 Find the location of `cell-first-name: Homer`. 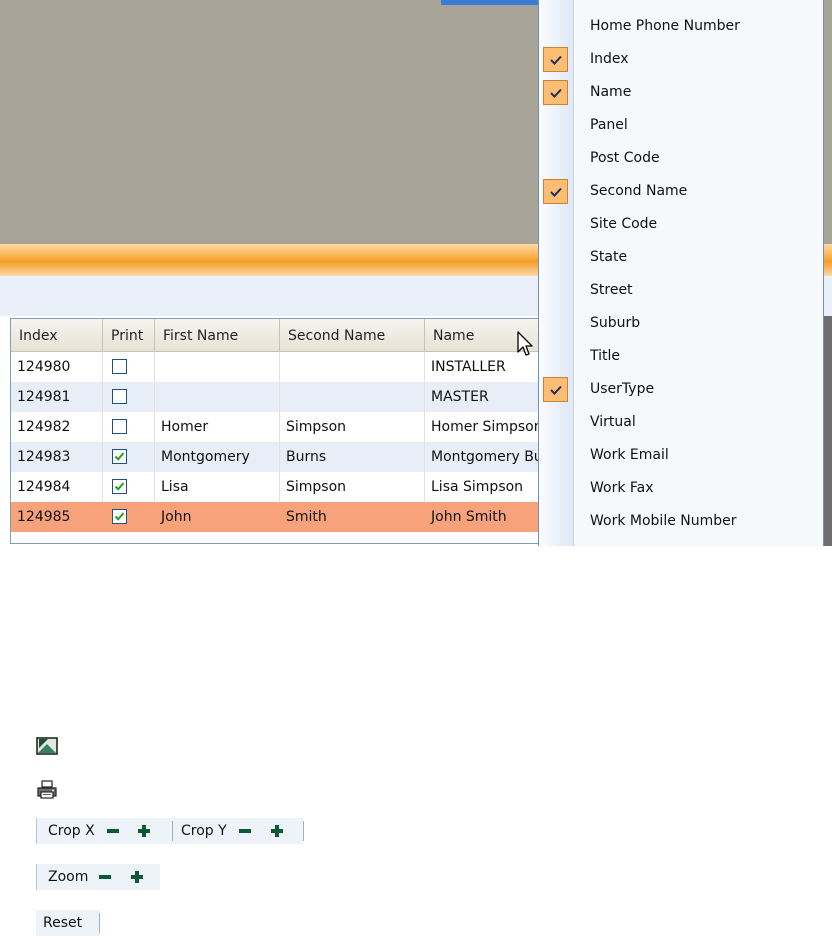

cell-first-name: Homer is located at coordinates (217, 427).